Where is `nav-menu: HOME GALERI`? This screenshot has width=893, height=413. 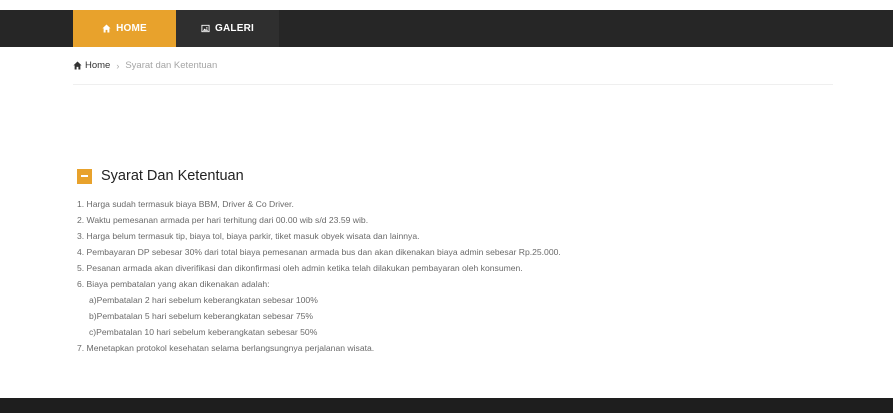
nav-menu: HOME GALERI is located at coordinates (176, 28).